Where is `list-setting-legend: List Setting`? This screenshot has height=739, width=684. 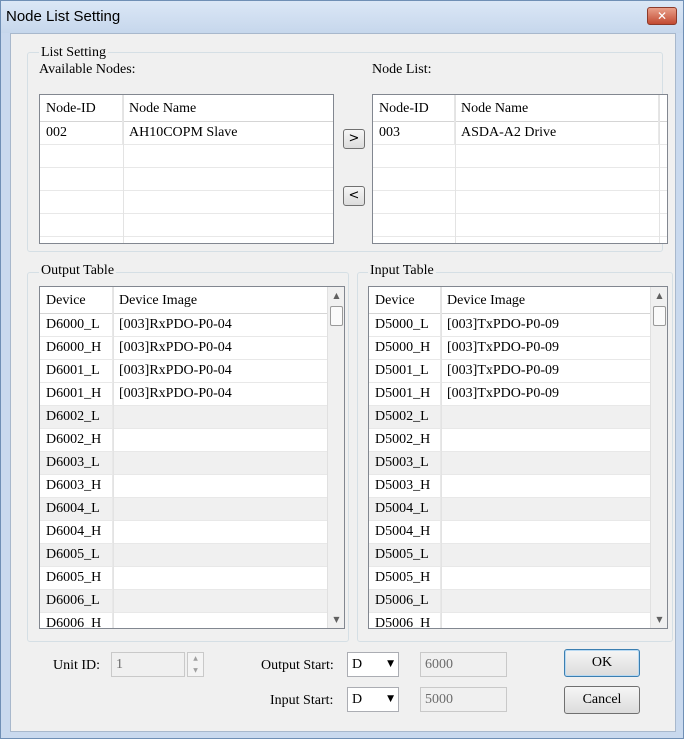 list-setting-legend: List Setting is located at coordinates (73, 53).